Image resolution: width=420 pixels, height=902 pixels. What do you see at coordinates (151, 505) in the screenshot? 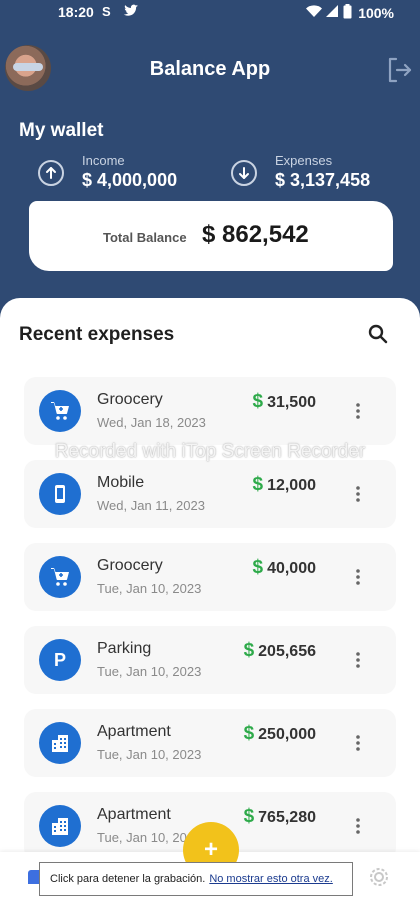
I see `expense-date: Wed, Jan 11, 2023` at bounding box center [151, 505].